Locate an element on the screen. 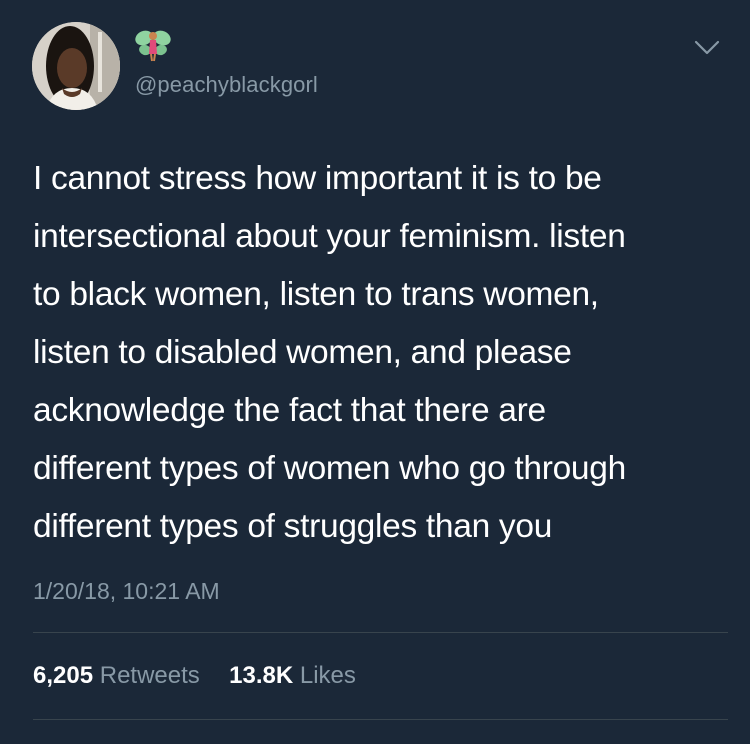  chevron-down-icon is located at coordinates (707, 48).